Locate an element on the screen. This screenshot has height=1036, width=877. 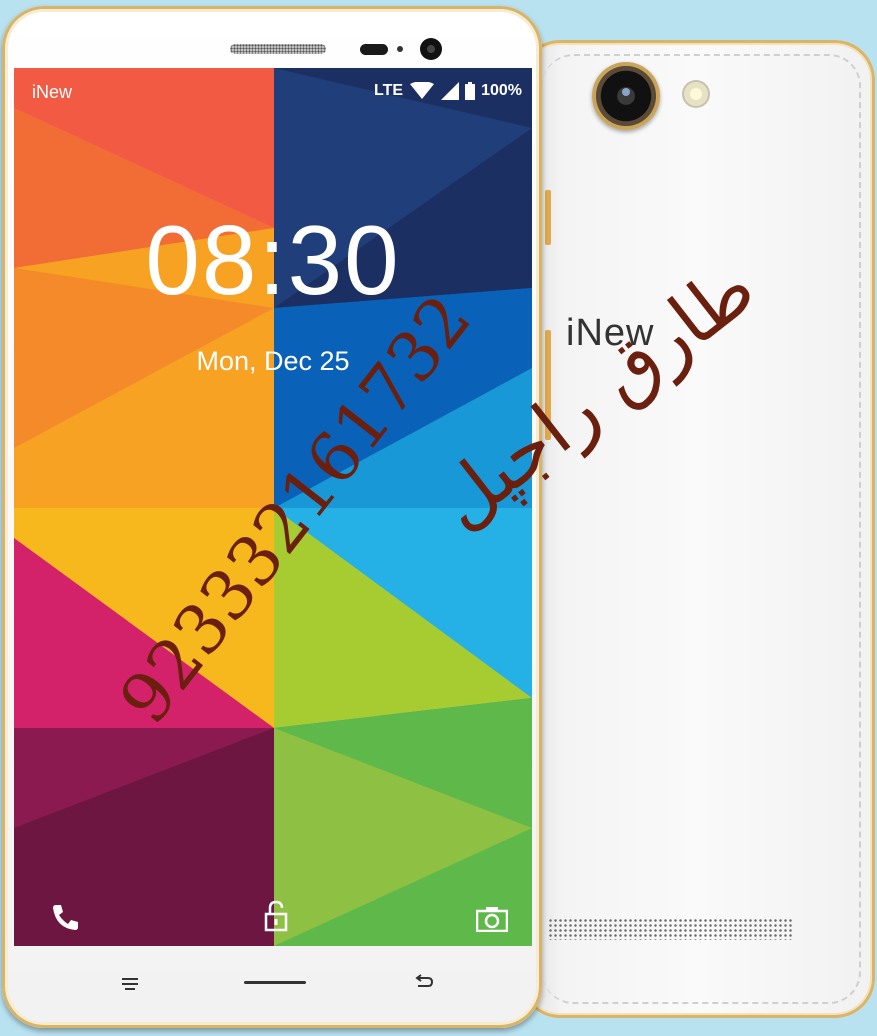
battery-icon is located at coordinates (470, 91).